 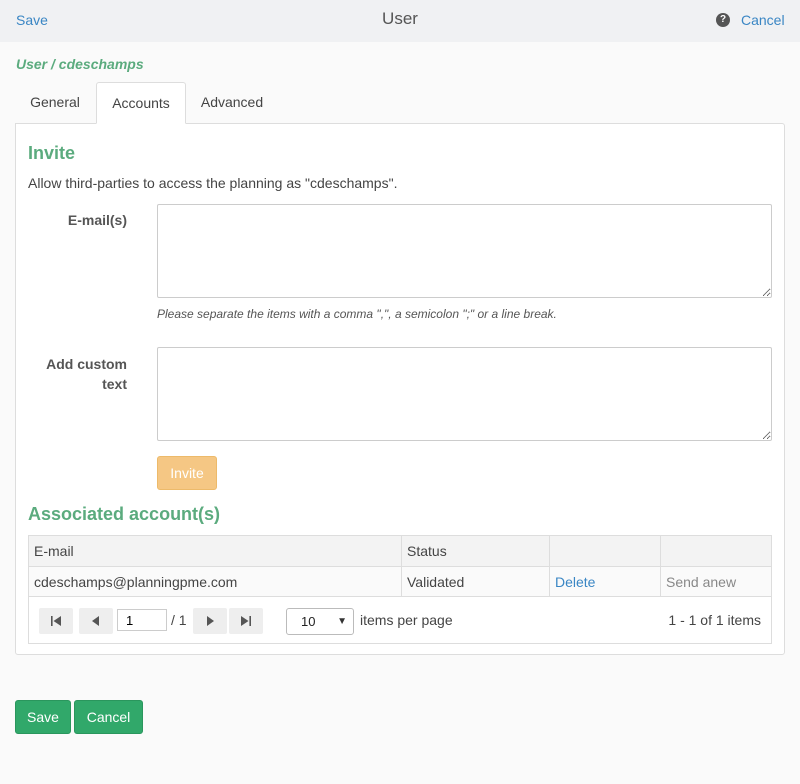 What do you see at coordinates (232, 103) in the screenshot?
I see `tab-advanced: Advanced` at bounding box center [232, 103].